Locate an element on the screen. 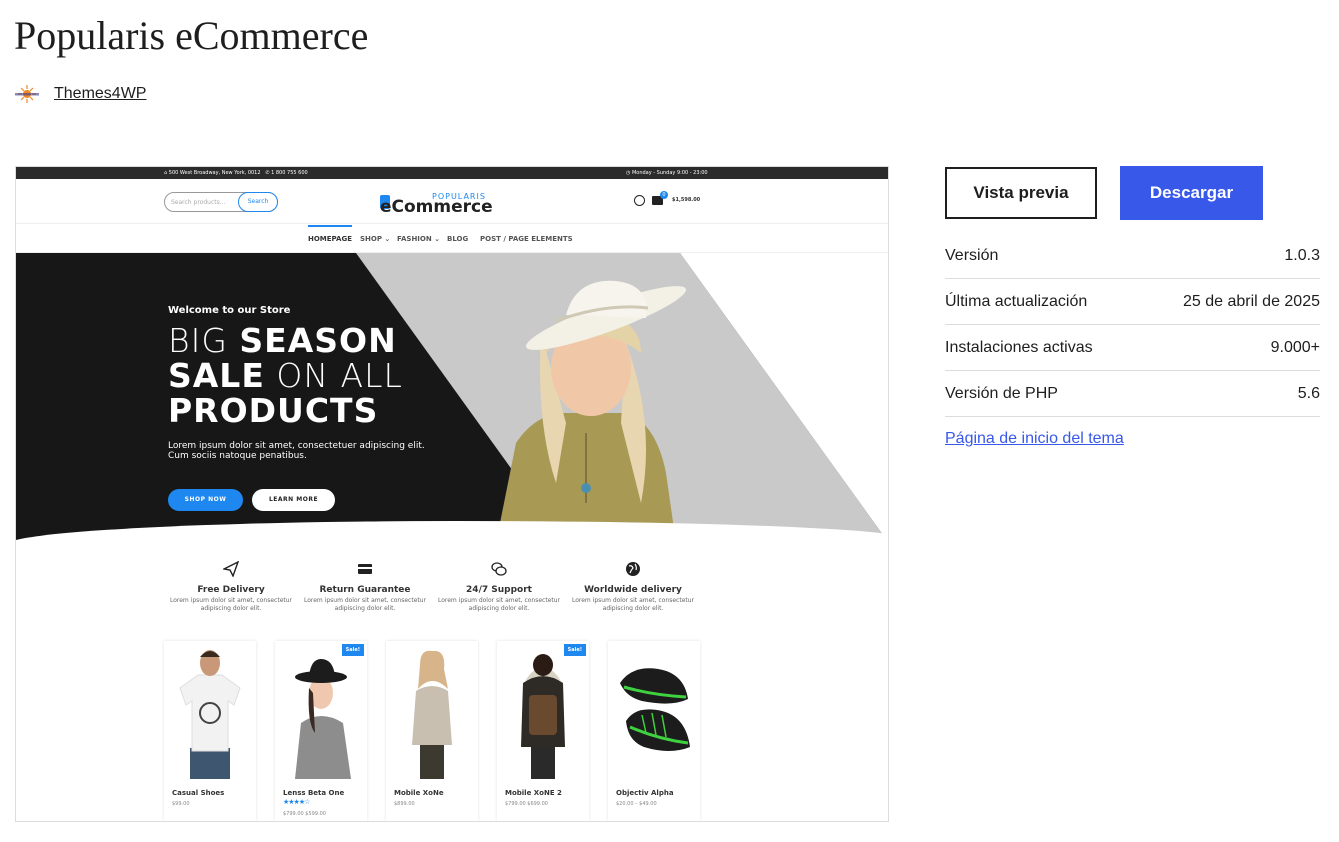 This screenshot has height=842, width=1339. topbar-phone: 1 800 755 600 is located at coordinates (289, 173).